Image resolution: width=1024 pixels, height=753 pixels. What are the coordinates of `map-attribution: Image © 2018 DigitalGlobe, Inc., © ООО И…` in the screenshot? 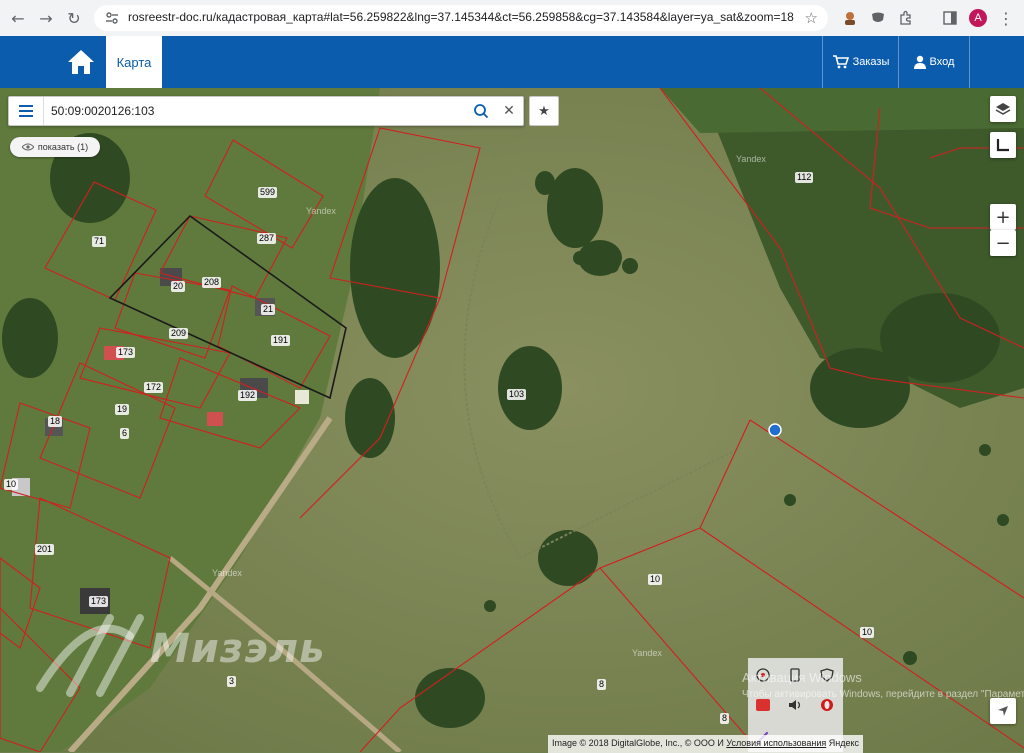 It's located at (706, 744).